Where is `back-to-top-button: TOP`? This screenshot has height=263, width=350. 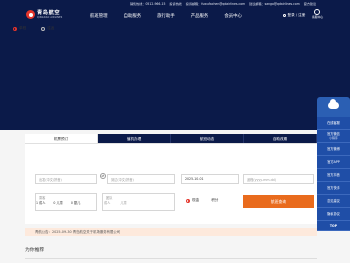 back-to-top-button: TOP is located at coordinates (333, 226).